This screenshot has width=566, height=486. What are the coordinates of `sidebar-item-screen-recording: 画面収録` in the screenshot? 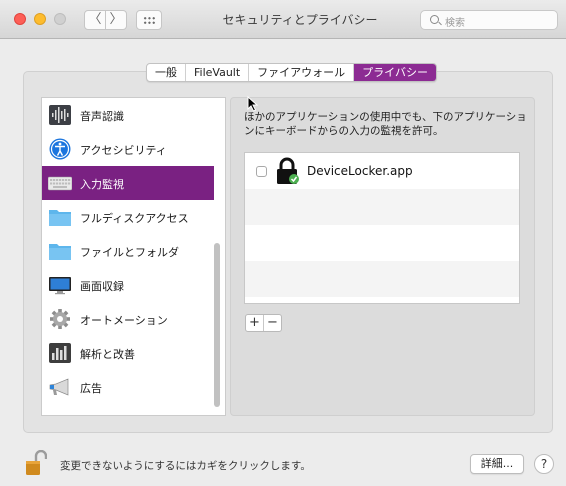 It's located at (128, 285).